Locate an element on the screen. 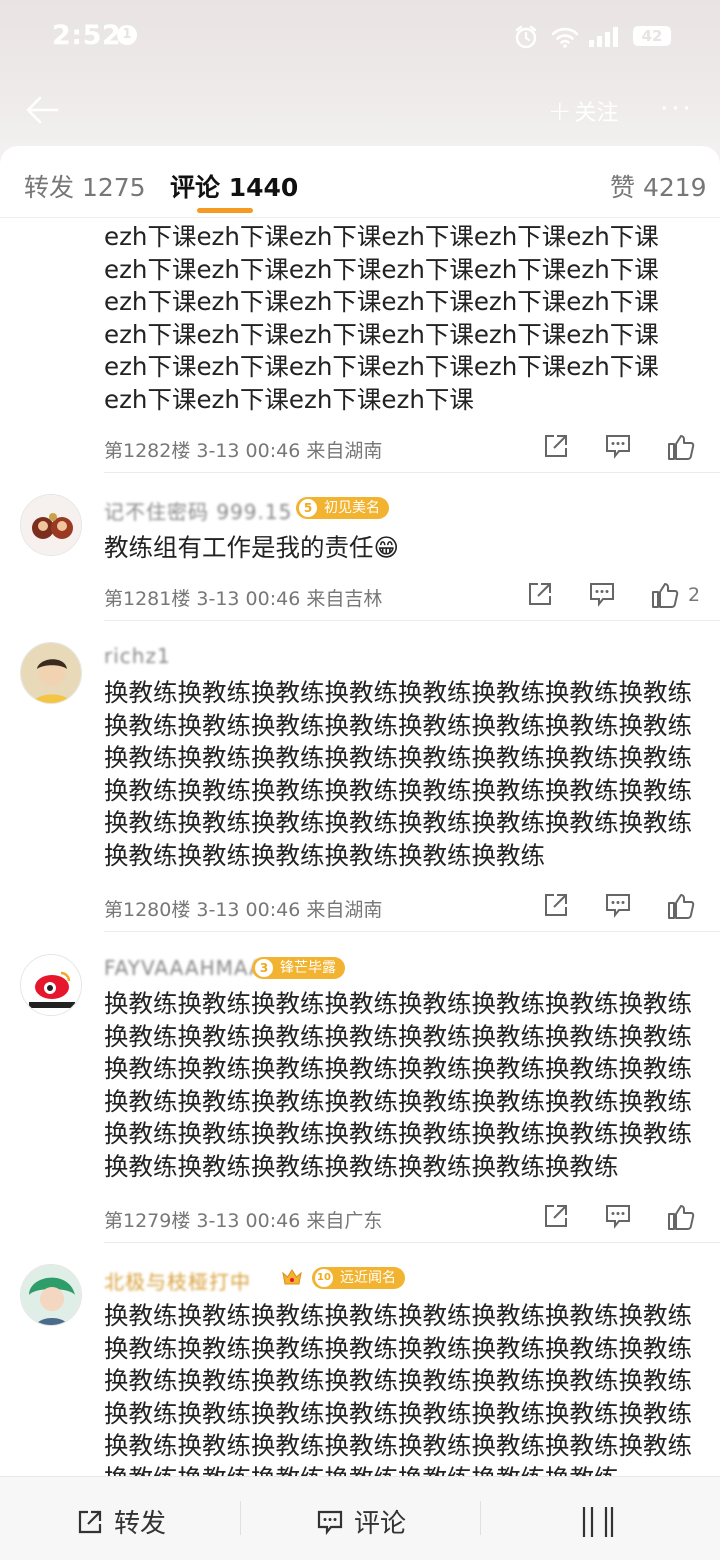 This screenshot has width=720, height=1560. user-level-badge: 10 远近闻名 is located at coordinates (358, 1278).